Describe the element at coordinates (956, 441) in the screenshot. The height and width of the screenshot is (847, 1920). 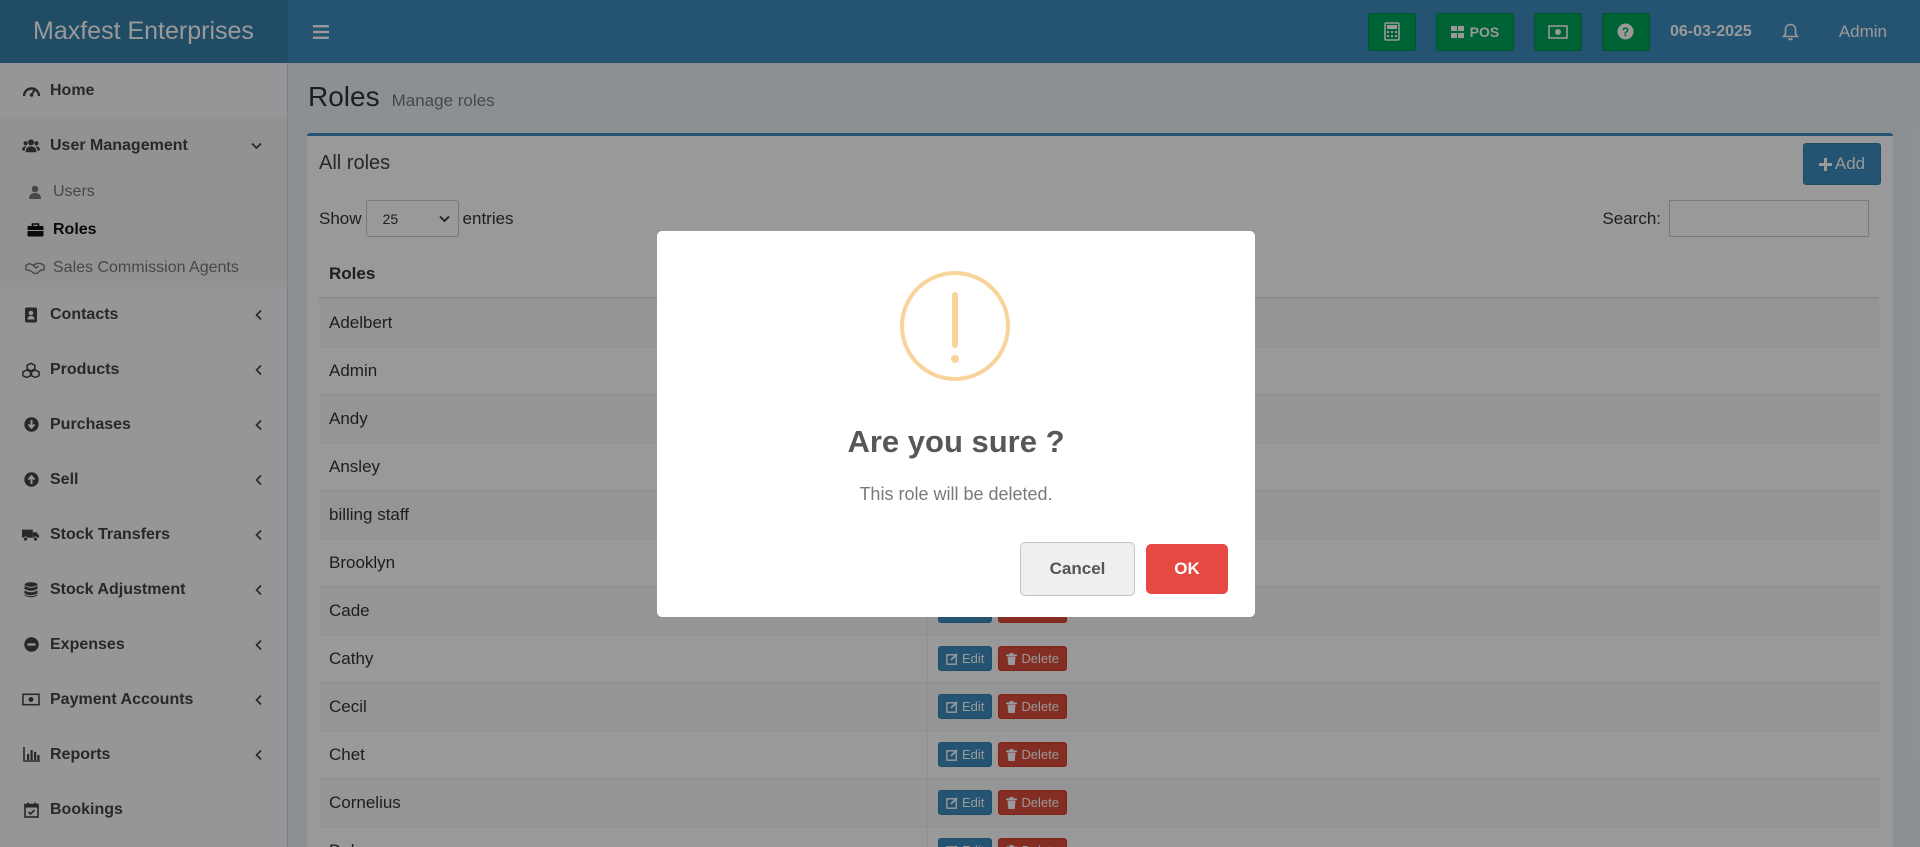
I see `dialog-title: Are you sure ?` at that location.